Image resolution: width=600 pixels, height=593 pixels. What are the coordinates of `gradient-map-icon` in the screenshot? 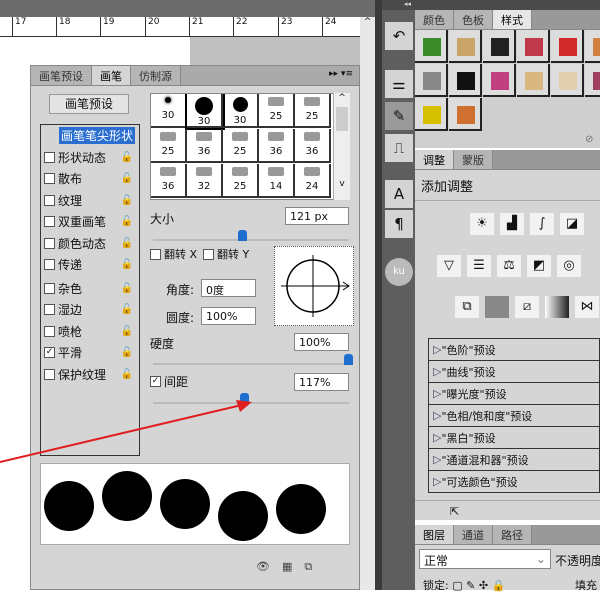 It's located at (557, 307).